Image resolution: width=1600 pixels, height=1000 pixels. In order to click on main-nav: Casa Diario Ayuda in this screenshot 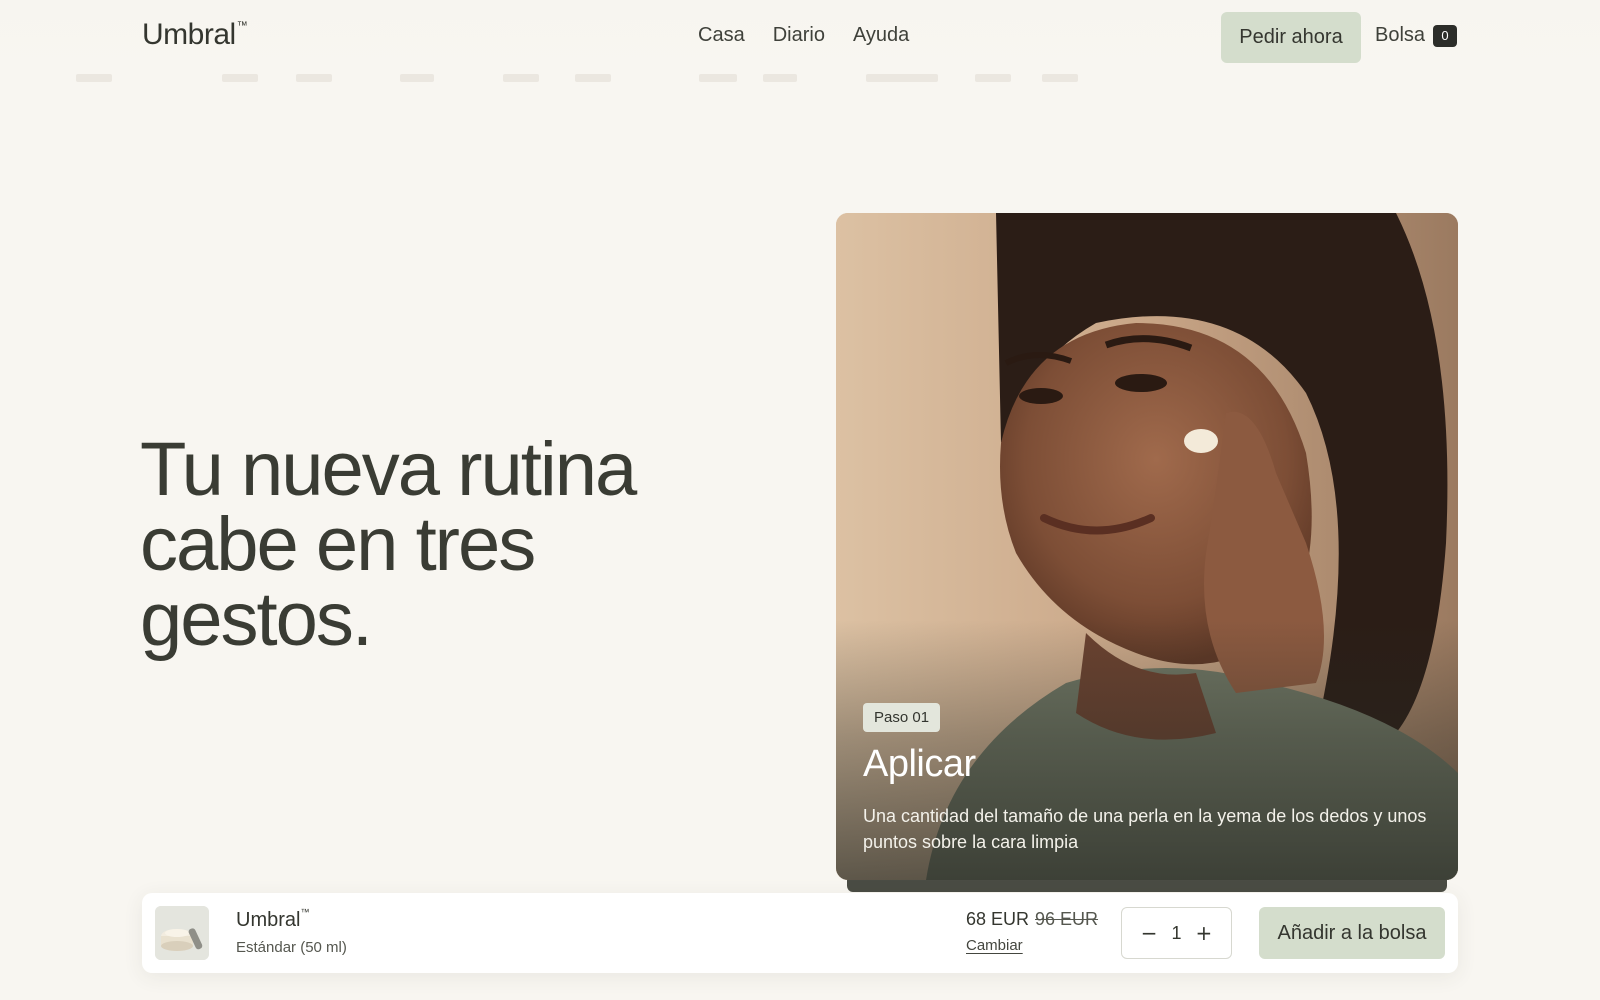, I will do `click(803, 35)`.